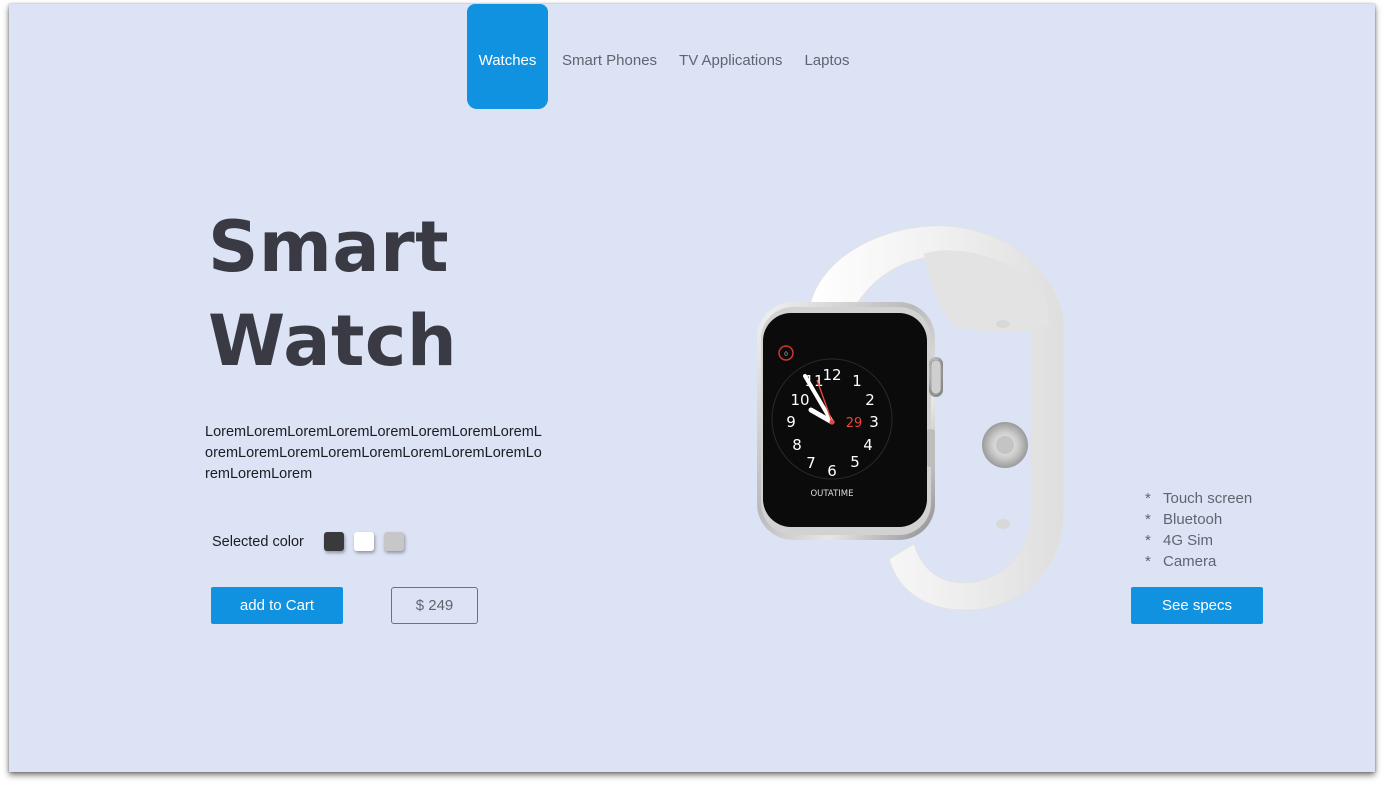  Describe the element at coordinates (313, 541) in the screenshot. I see `color-selector: Selected color` at that location.